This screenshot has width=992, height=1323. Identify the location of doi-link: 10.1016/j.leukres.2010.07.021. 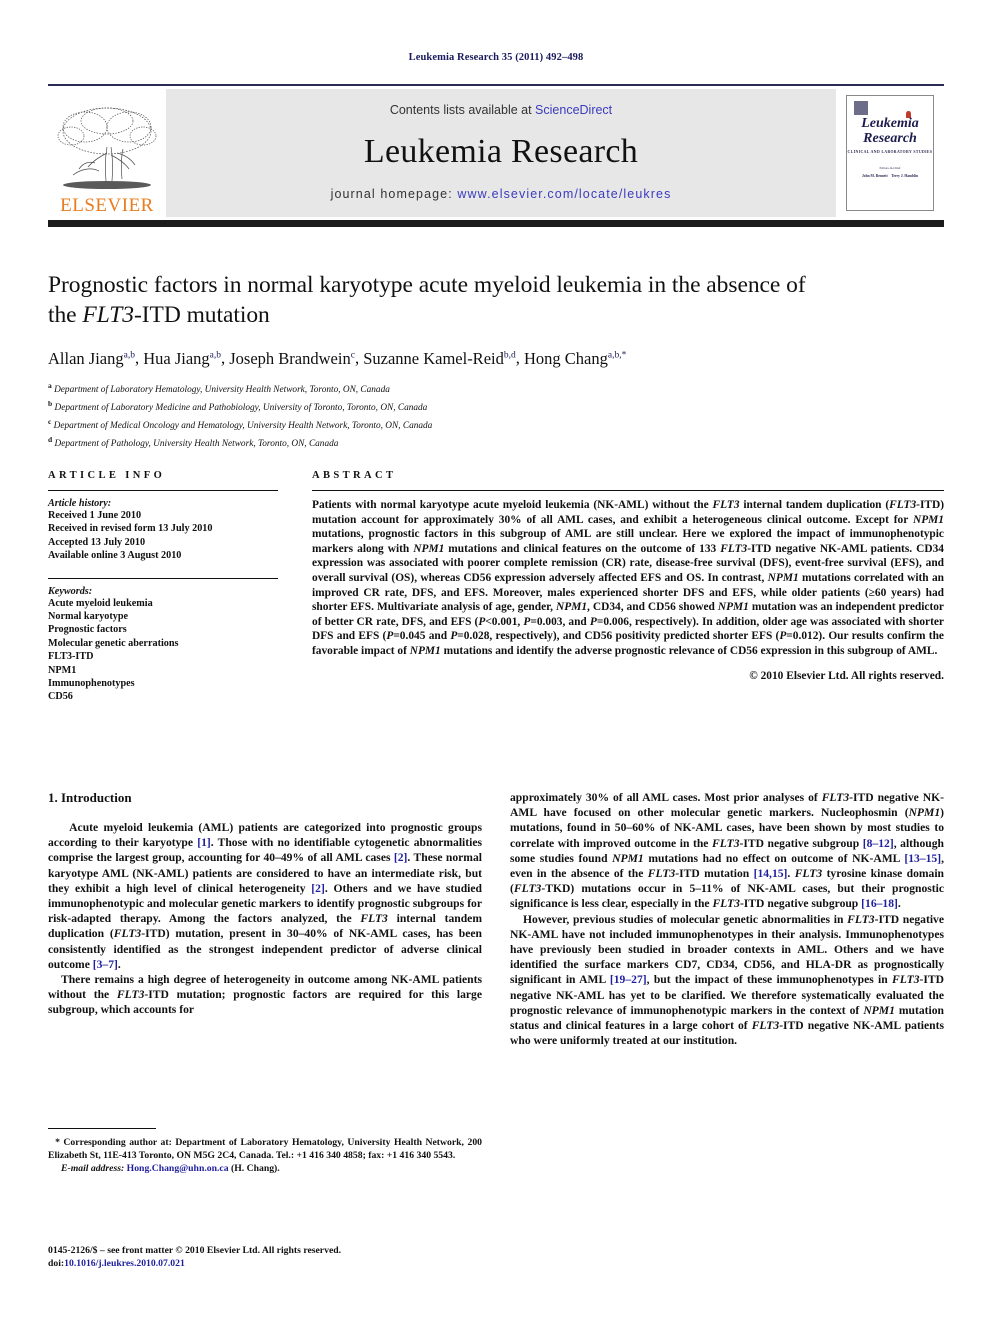
(124, 1263).